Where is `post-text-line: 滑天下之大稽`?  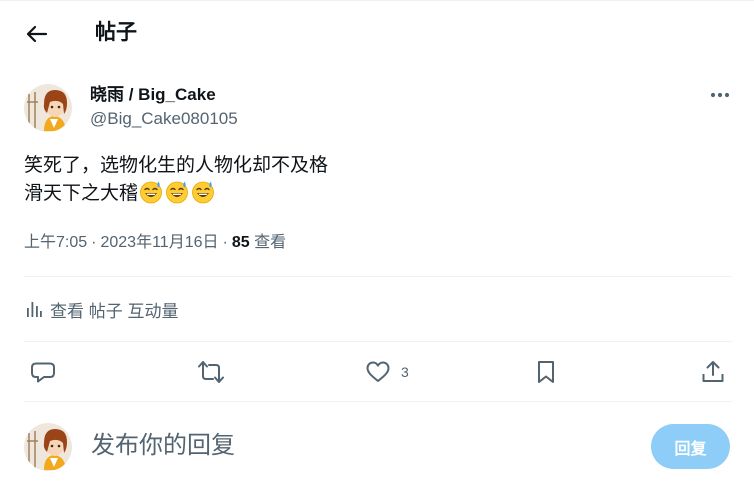
post-text-line: 滑天下之大稽 is located at coordinates (374, 196).